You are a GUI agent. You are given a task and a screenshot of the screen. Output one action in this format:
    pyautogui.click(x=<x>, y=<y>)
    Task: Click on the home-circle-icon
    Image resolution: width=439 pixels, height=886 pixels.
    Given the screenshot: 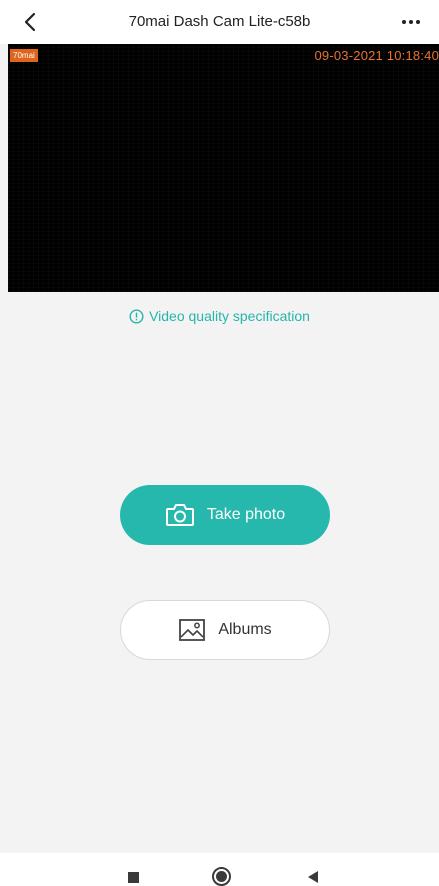 What is the action you would take?
    pyautogui.click(x=221, y=876)
    